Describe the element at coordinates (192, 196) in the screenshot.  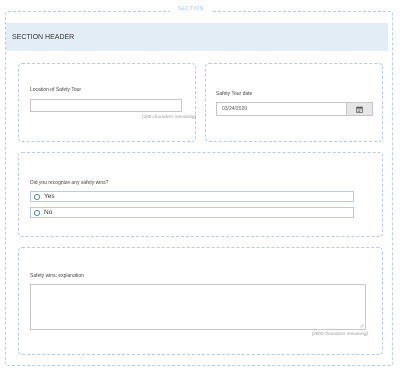
I see `radio-option-yes: Yes` at that location.